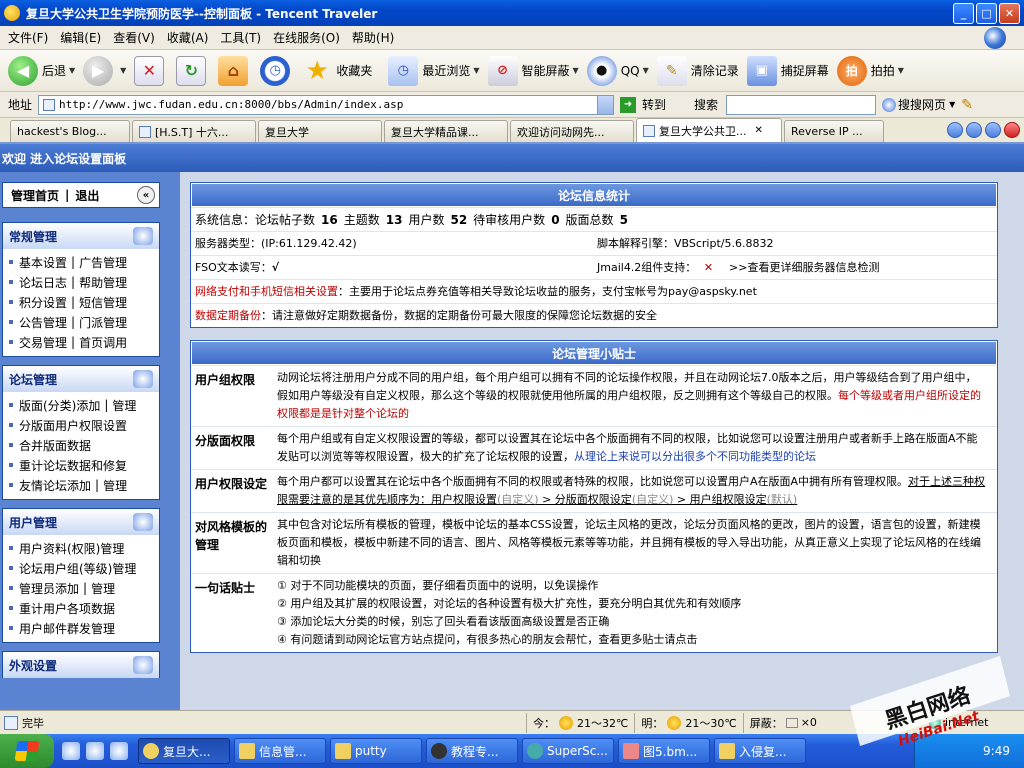 The width and height of the screenshot is (1024, 768). Describe the element at coordinates (119, 751) in the screenshot. I see `quicklaunch-desktop-icon` at that location.